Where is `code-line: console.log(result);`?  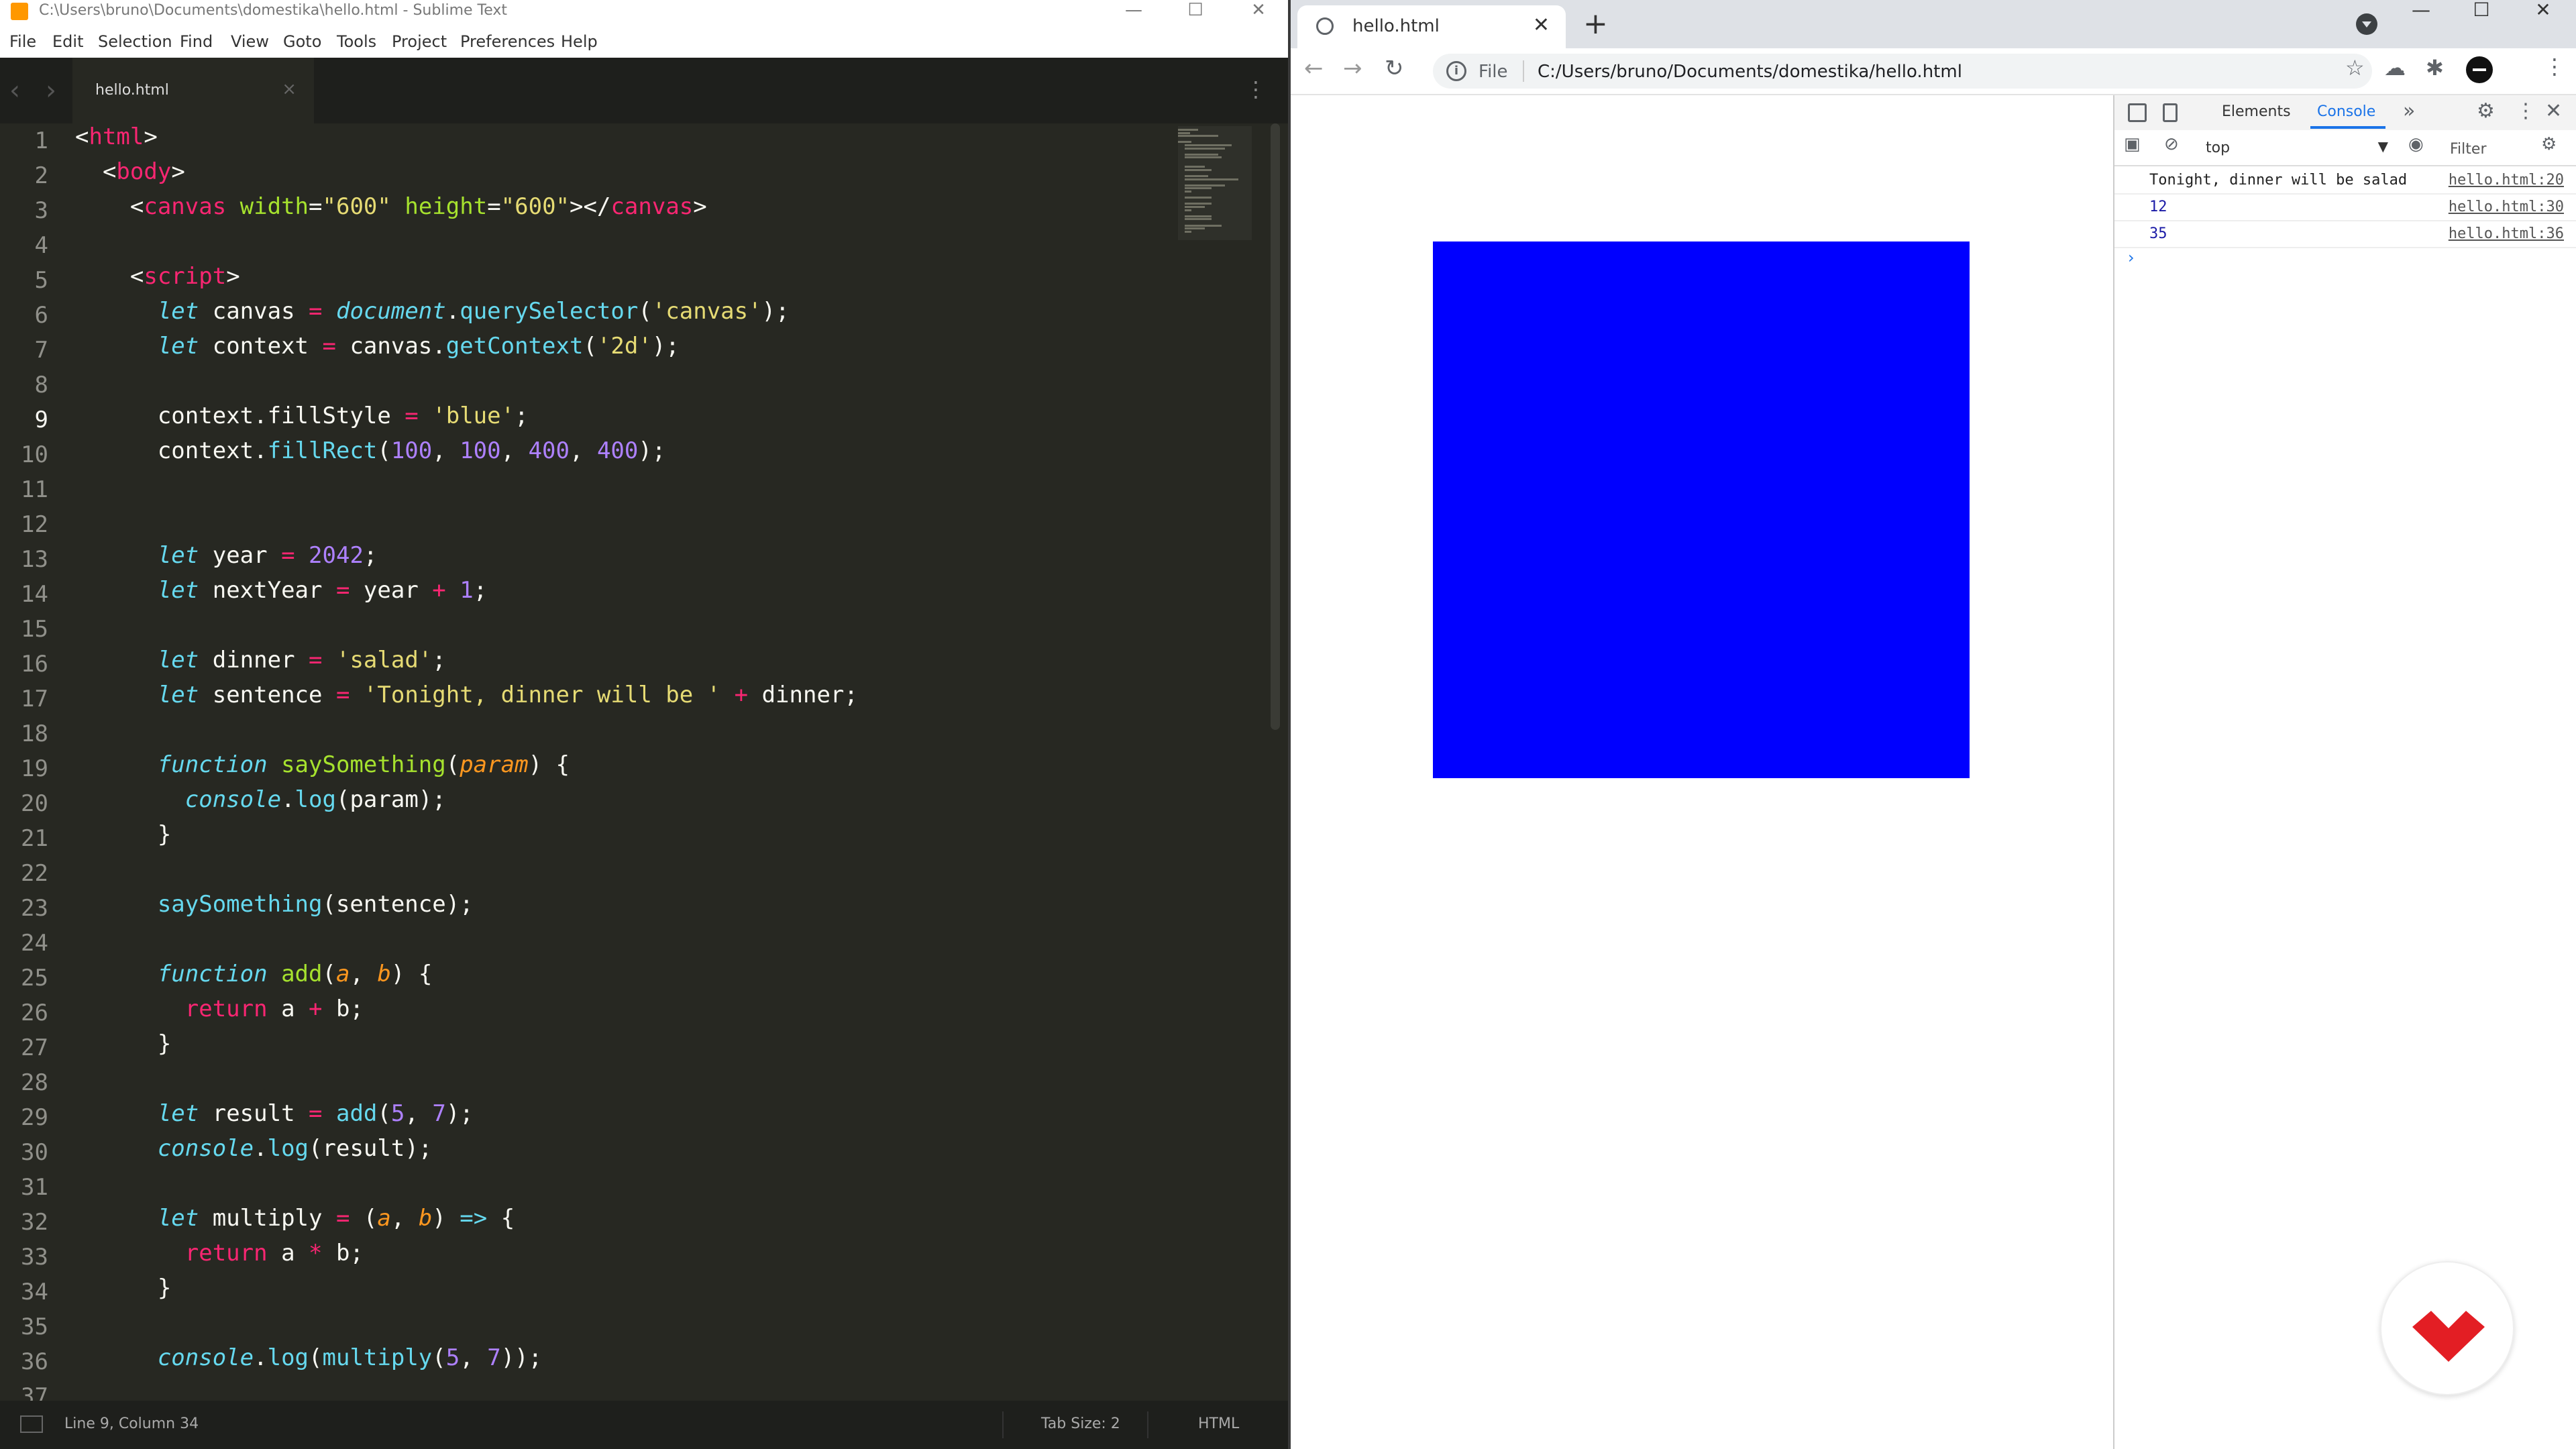
code-line: console.log(result); is located at coordinates (295, 1148).